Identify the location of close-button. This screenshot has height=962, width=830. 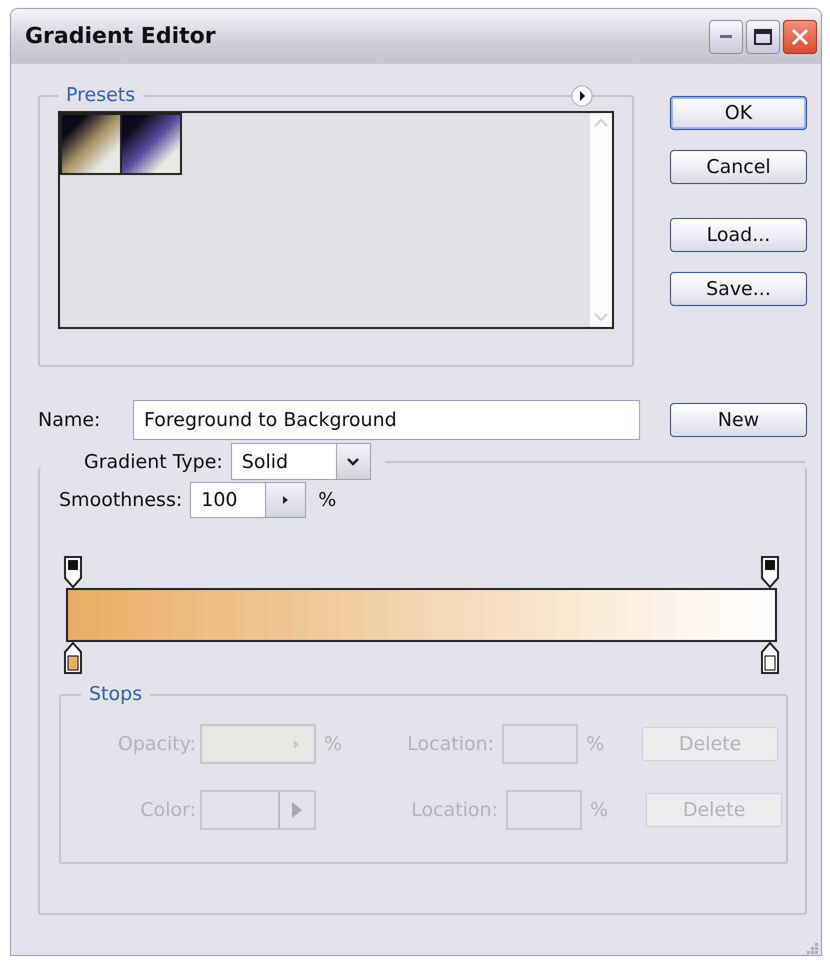
(800, 37).